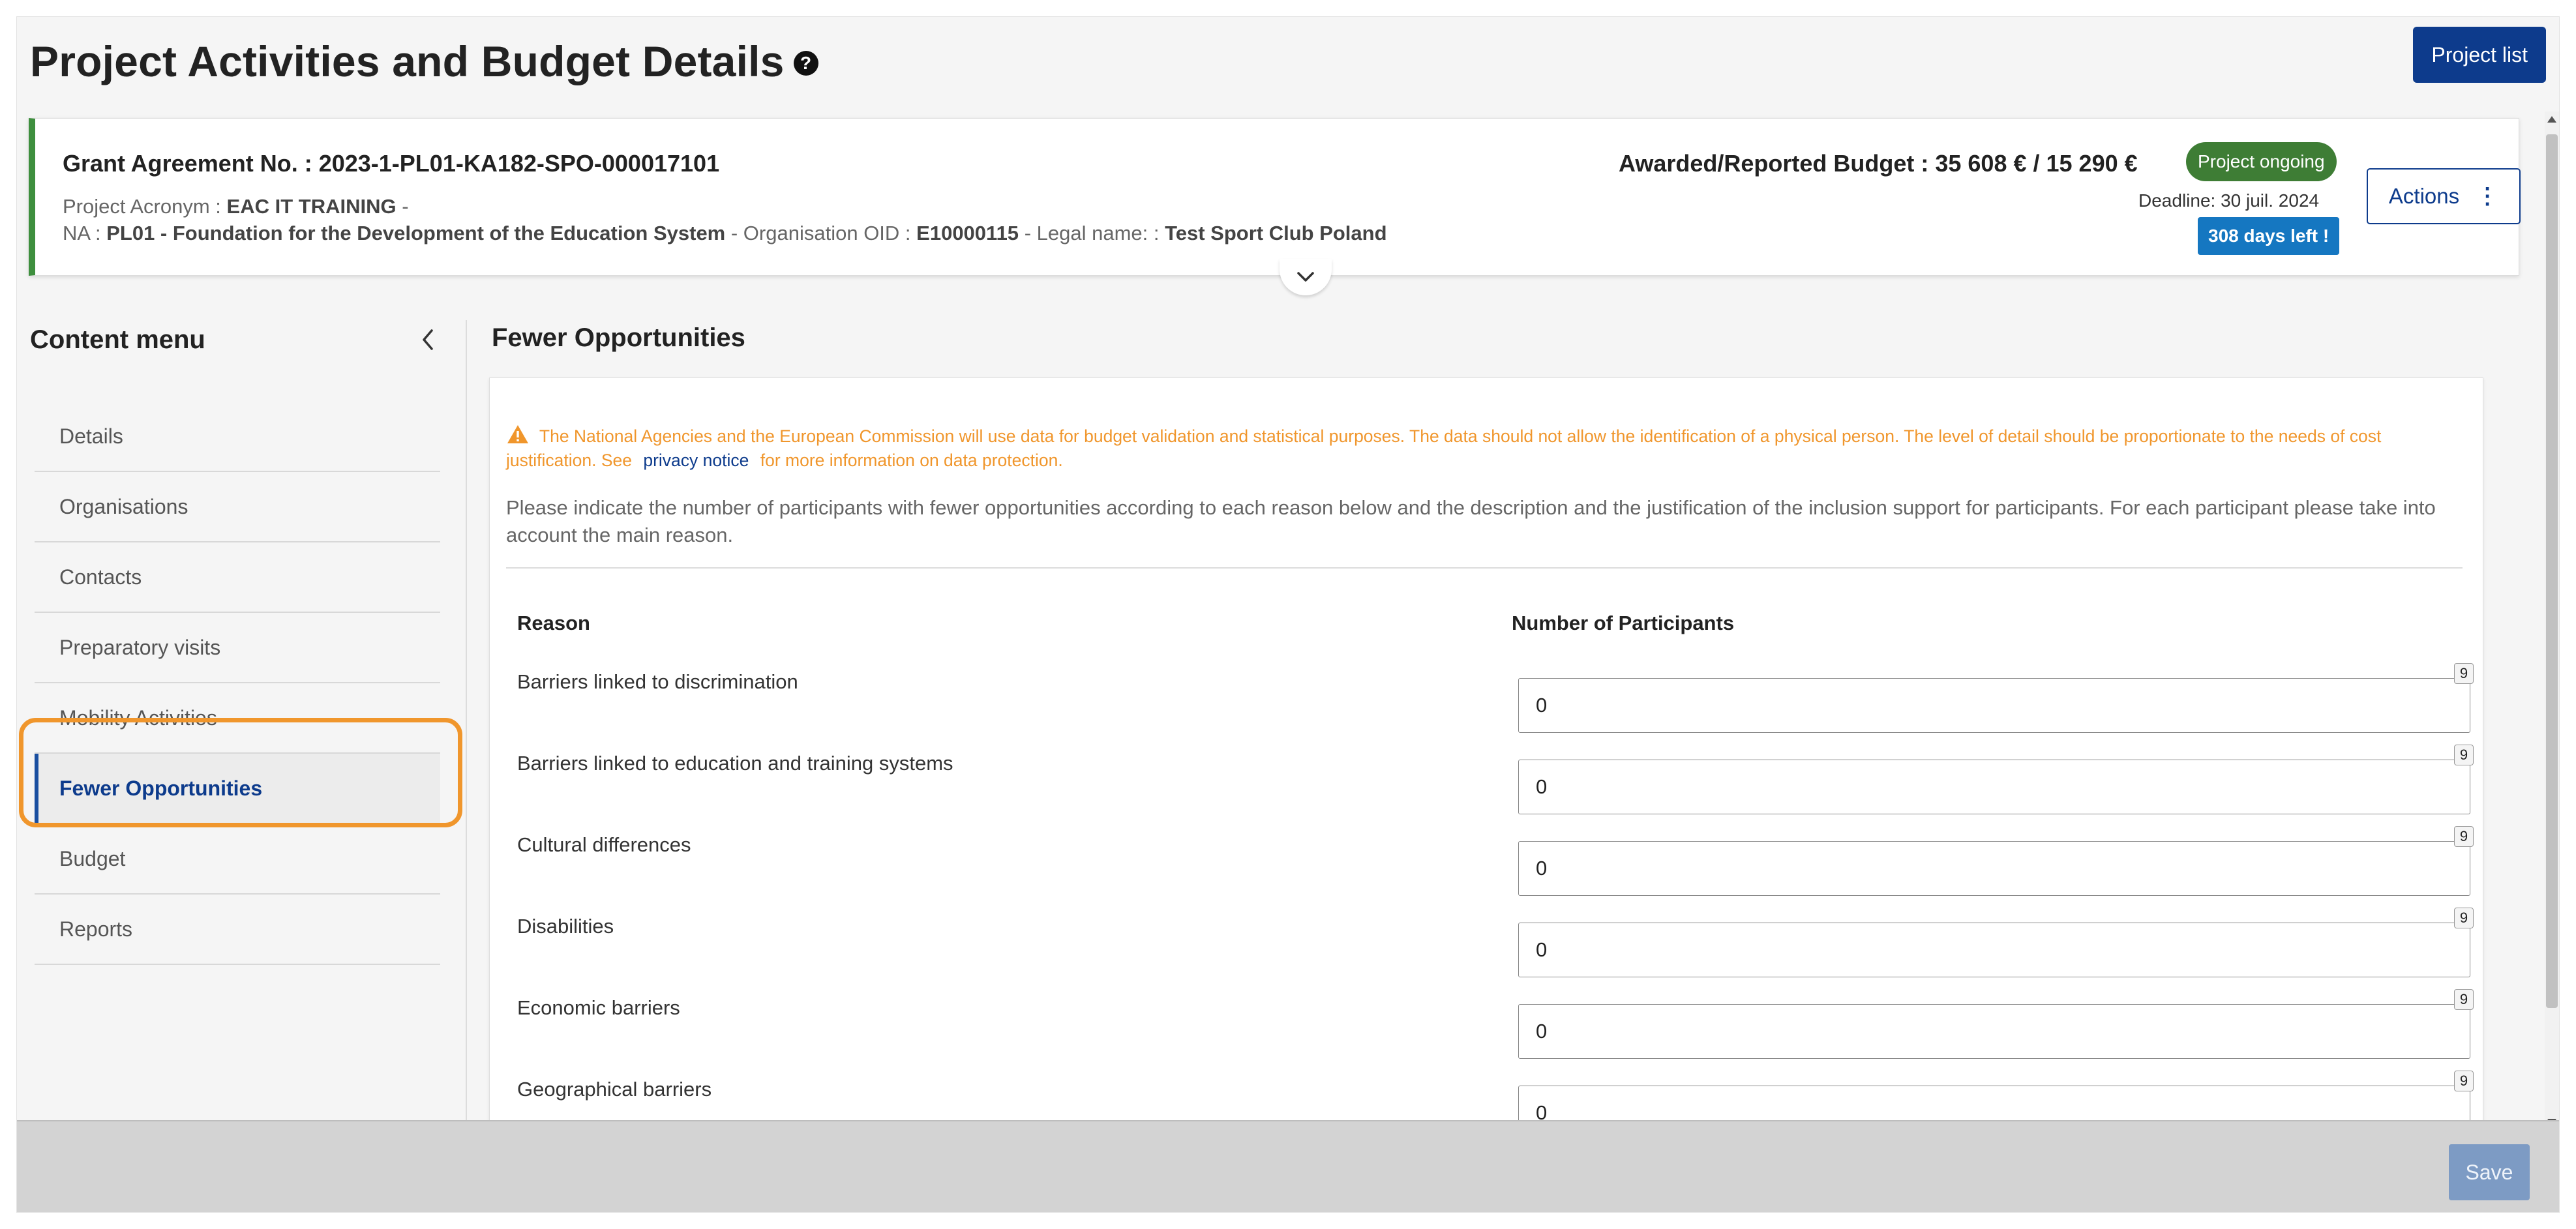  Describe the element at coordinates (1623, 623) in the screenshot. I see `column-header-participants: Number of Participants` at that location.